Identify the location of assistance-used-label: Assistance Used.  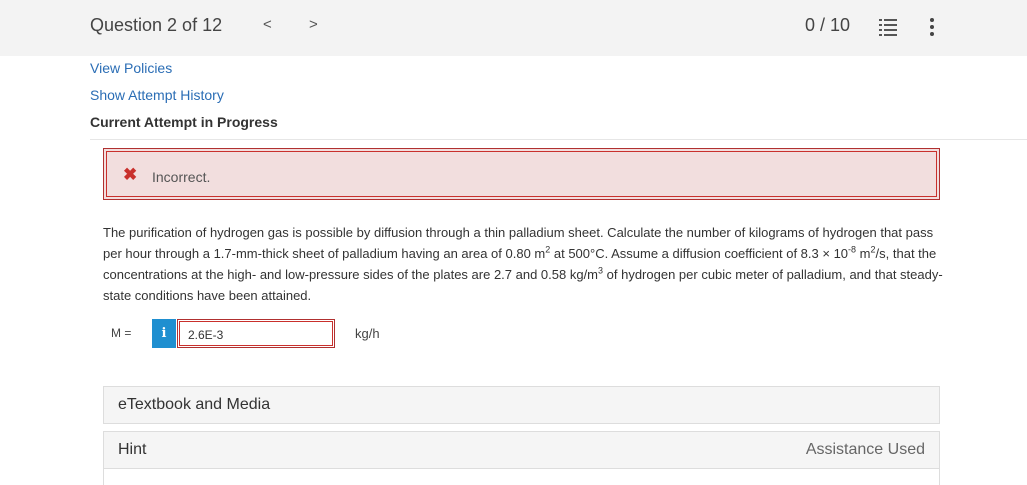
(865, 449).